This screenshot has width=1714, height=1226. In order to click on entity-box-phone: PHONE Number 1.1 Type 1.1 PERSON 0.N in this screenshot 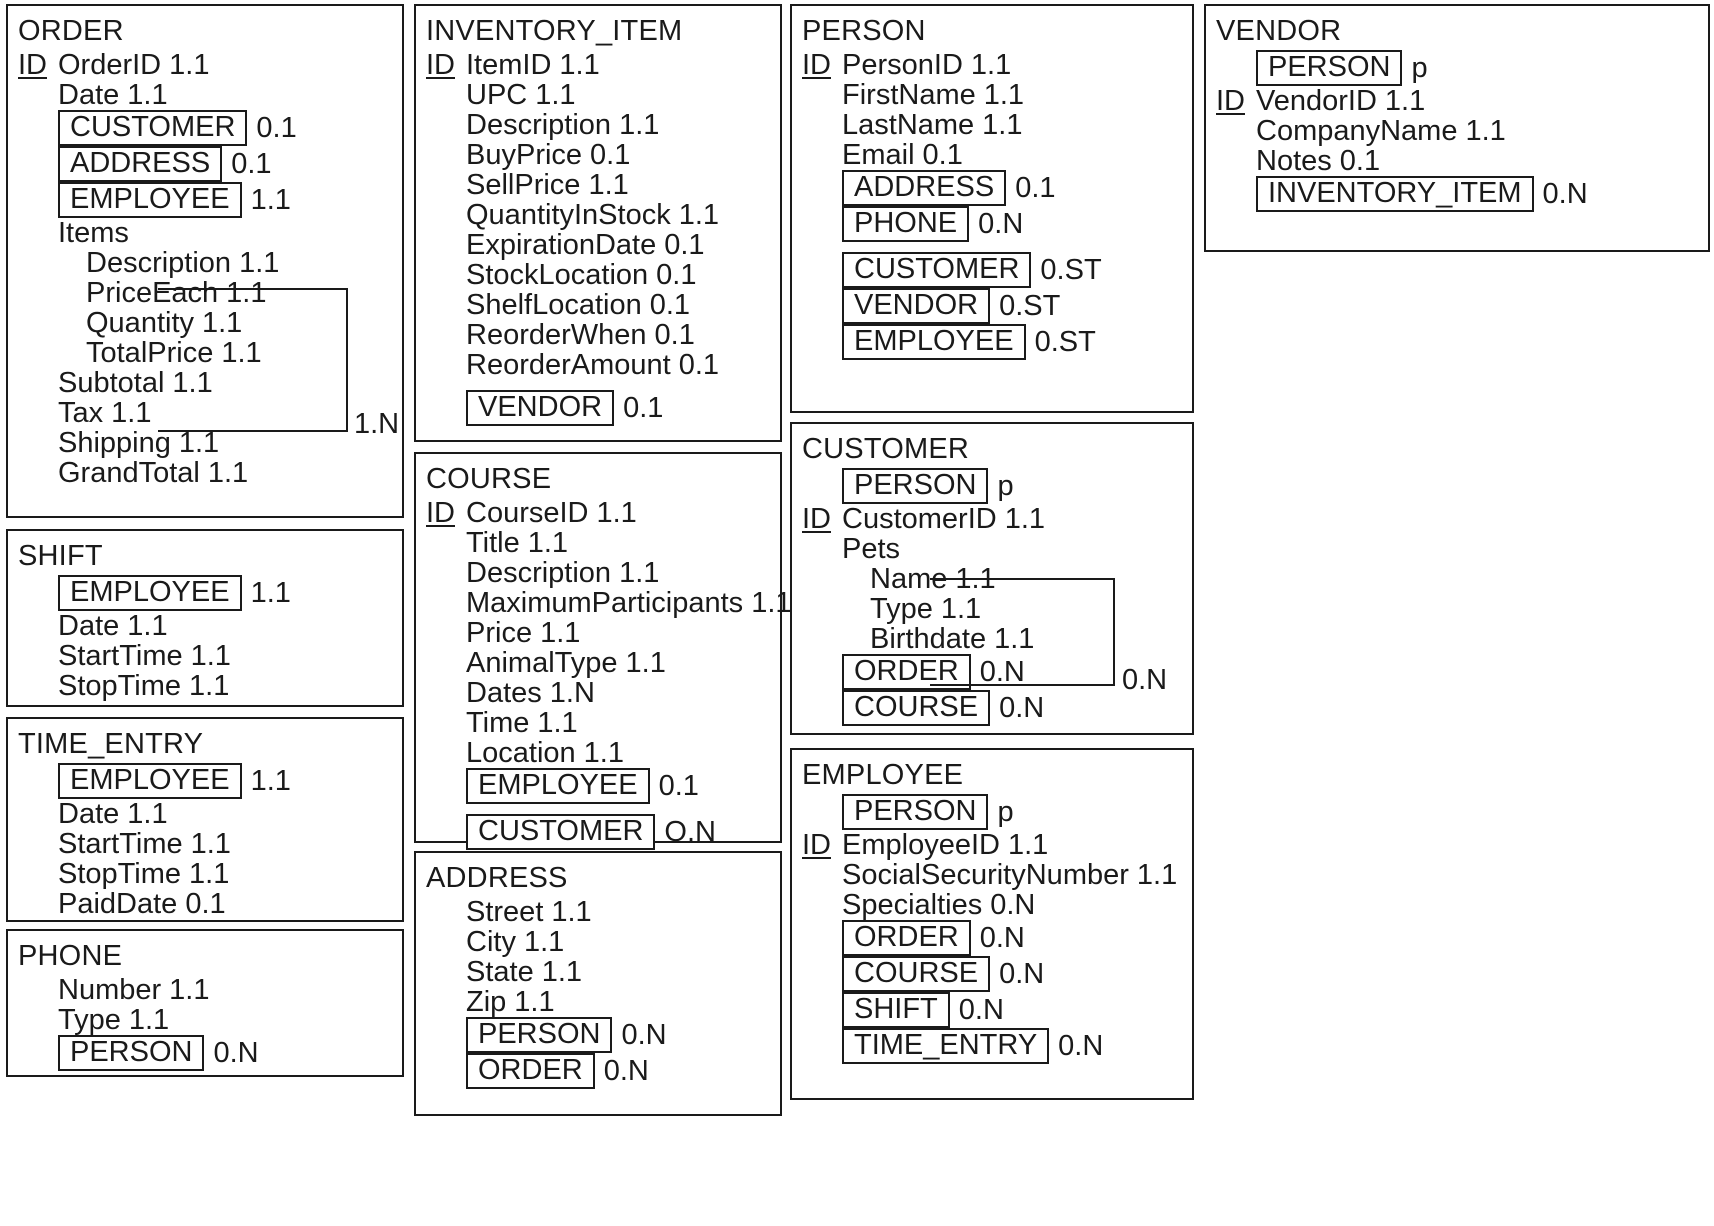, I will do `click(205, 1003)`.